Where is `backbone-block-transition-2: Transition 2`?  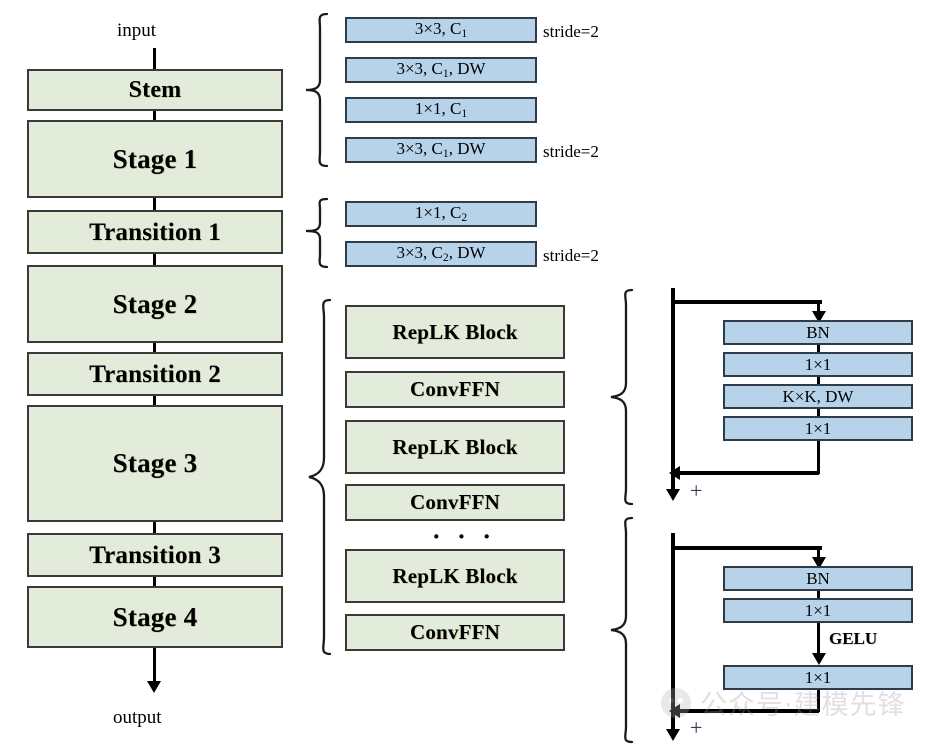 backbone-block-transition-2: Transition 2 is located at coordinates (155, 374).